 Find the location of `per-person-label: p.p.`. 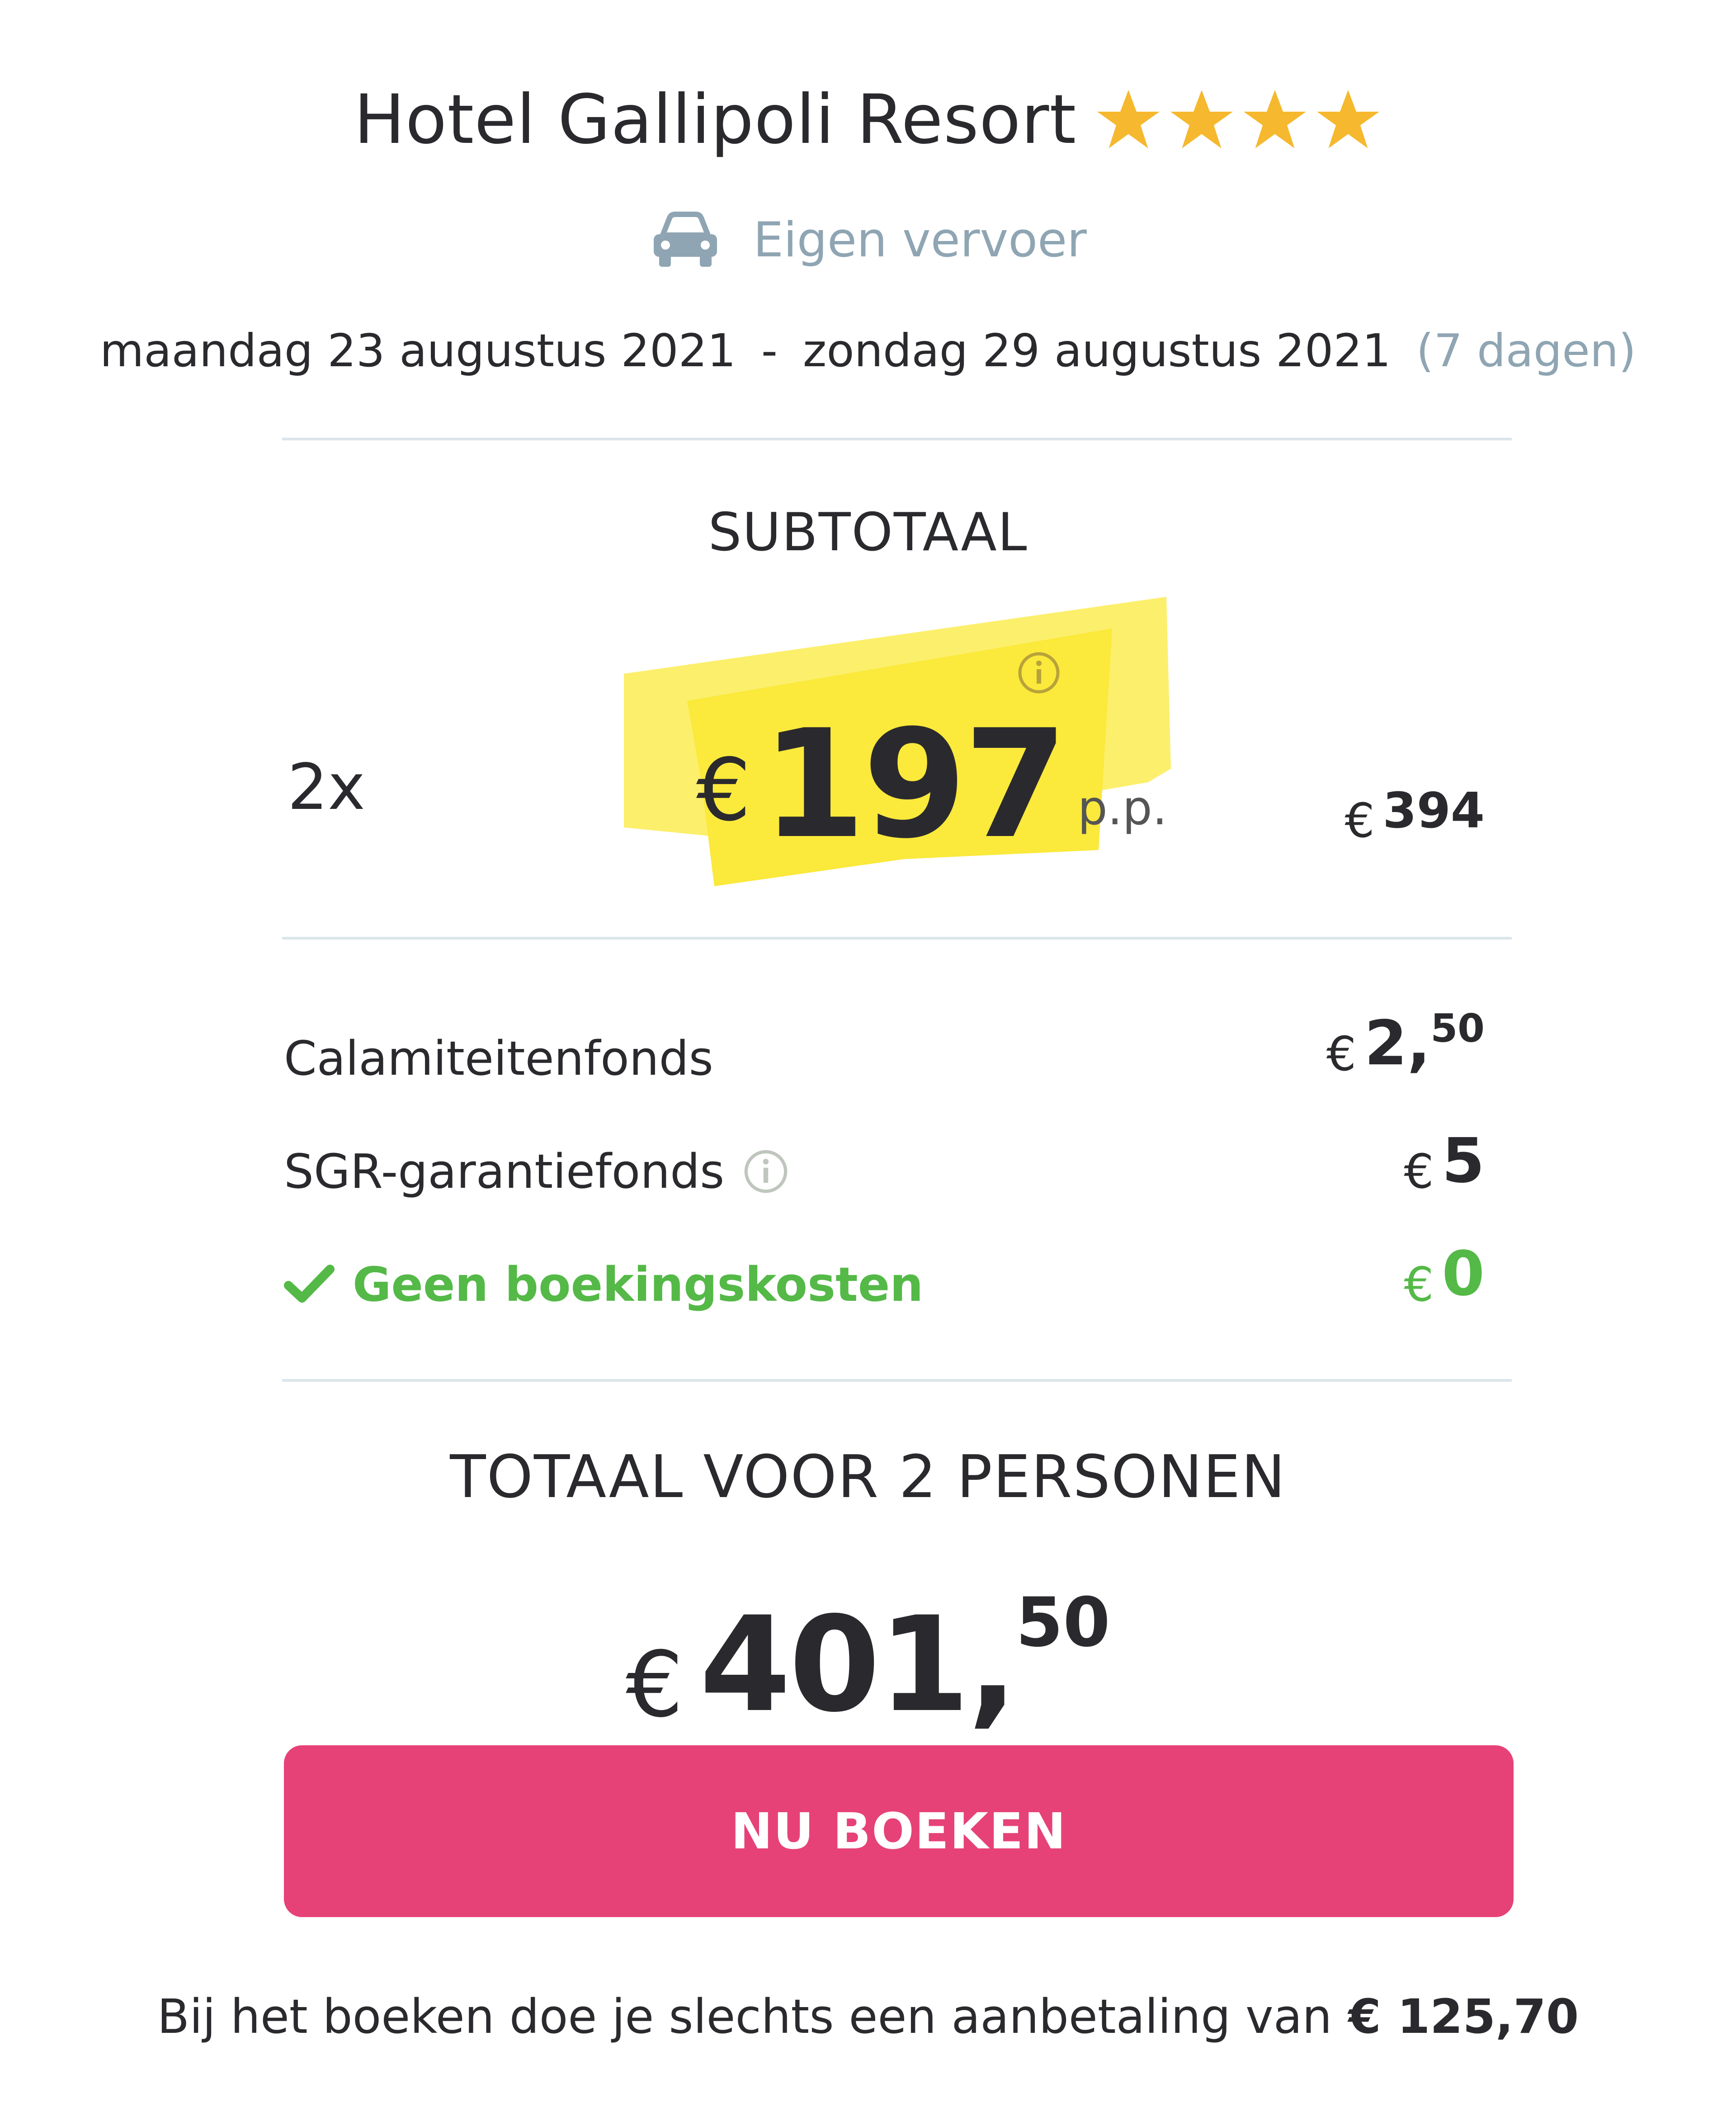

per-person-label: p.p. is located at coordinates (1122, 808).